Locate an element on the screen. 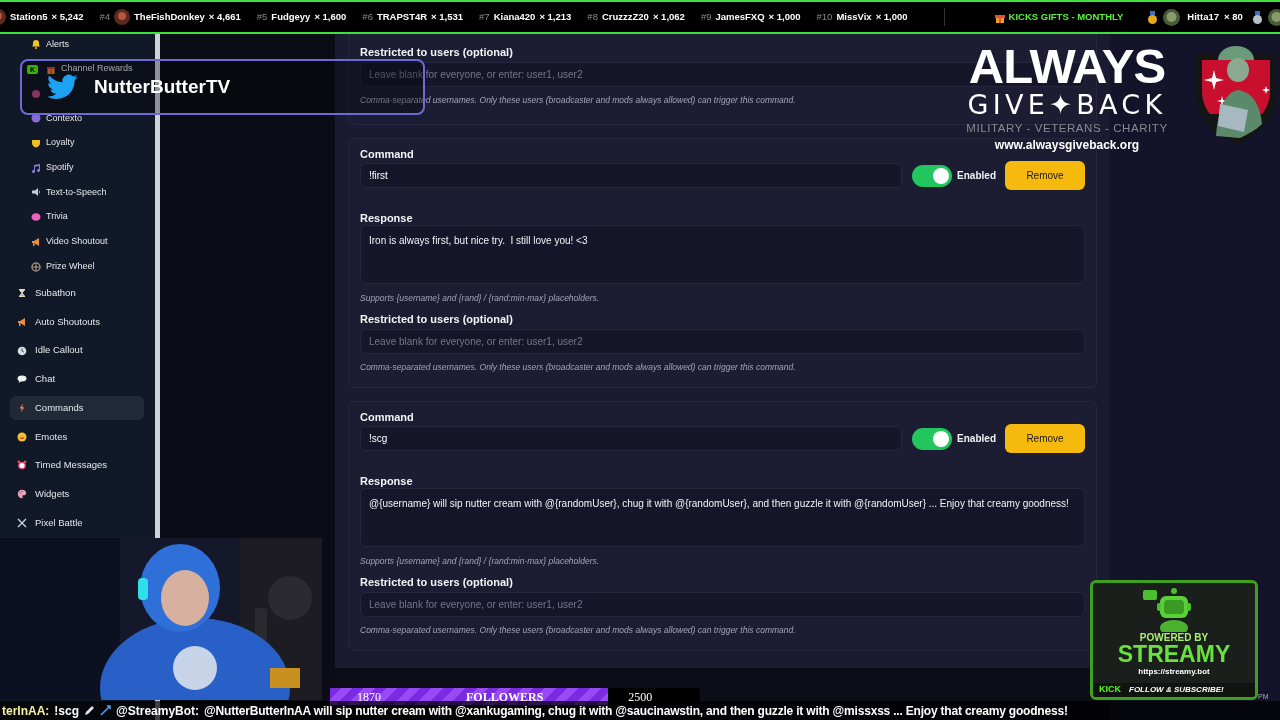 The width and height of the screenshot is (1280, 720). leaderboard-amount: × 80 is located at coordinates (1233, 16).